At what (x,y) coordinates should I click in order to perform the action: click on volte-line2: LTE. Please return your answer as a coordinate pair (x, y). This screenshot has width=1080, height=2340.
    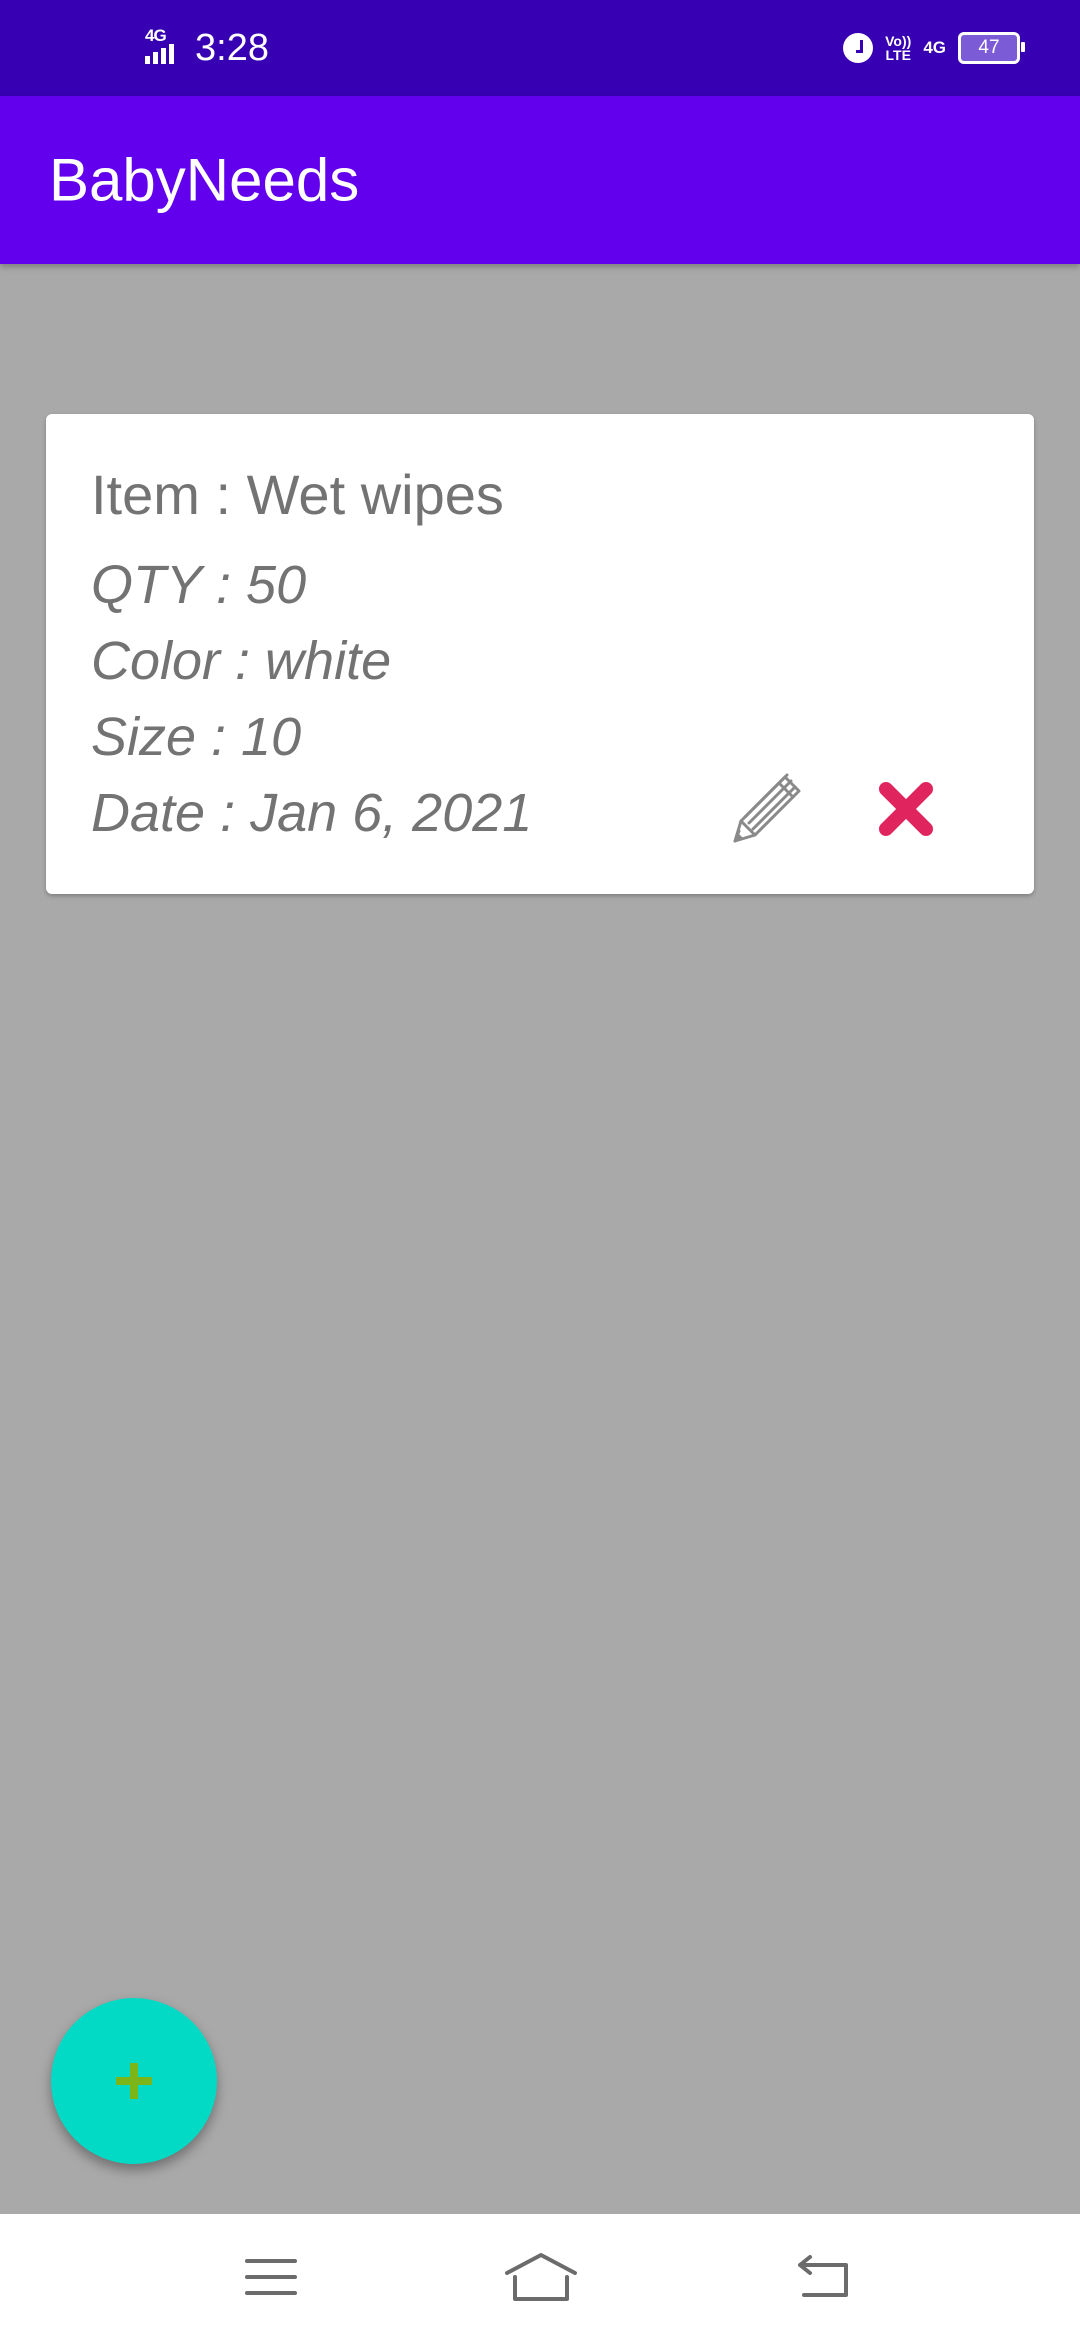
    Looking at the image, I should click on (898, 55).